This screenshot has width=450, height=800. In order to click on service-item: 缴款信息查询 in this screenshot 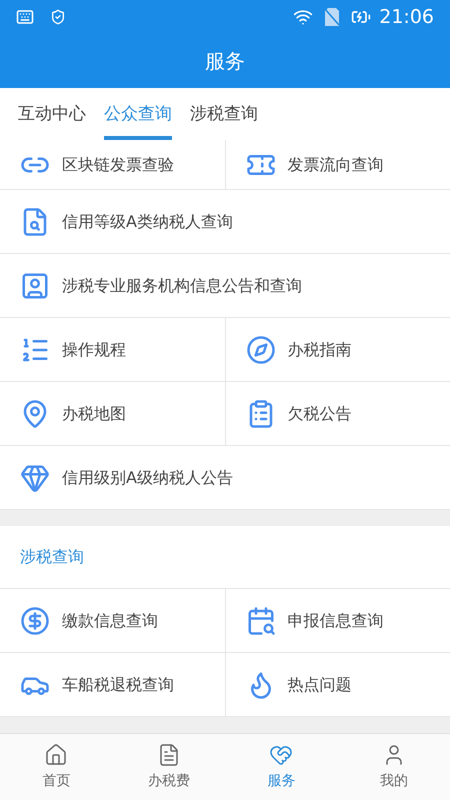, I will do `click(112, 620)`.